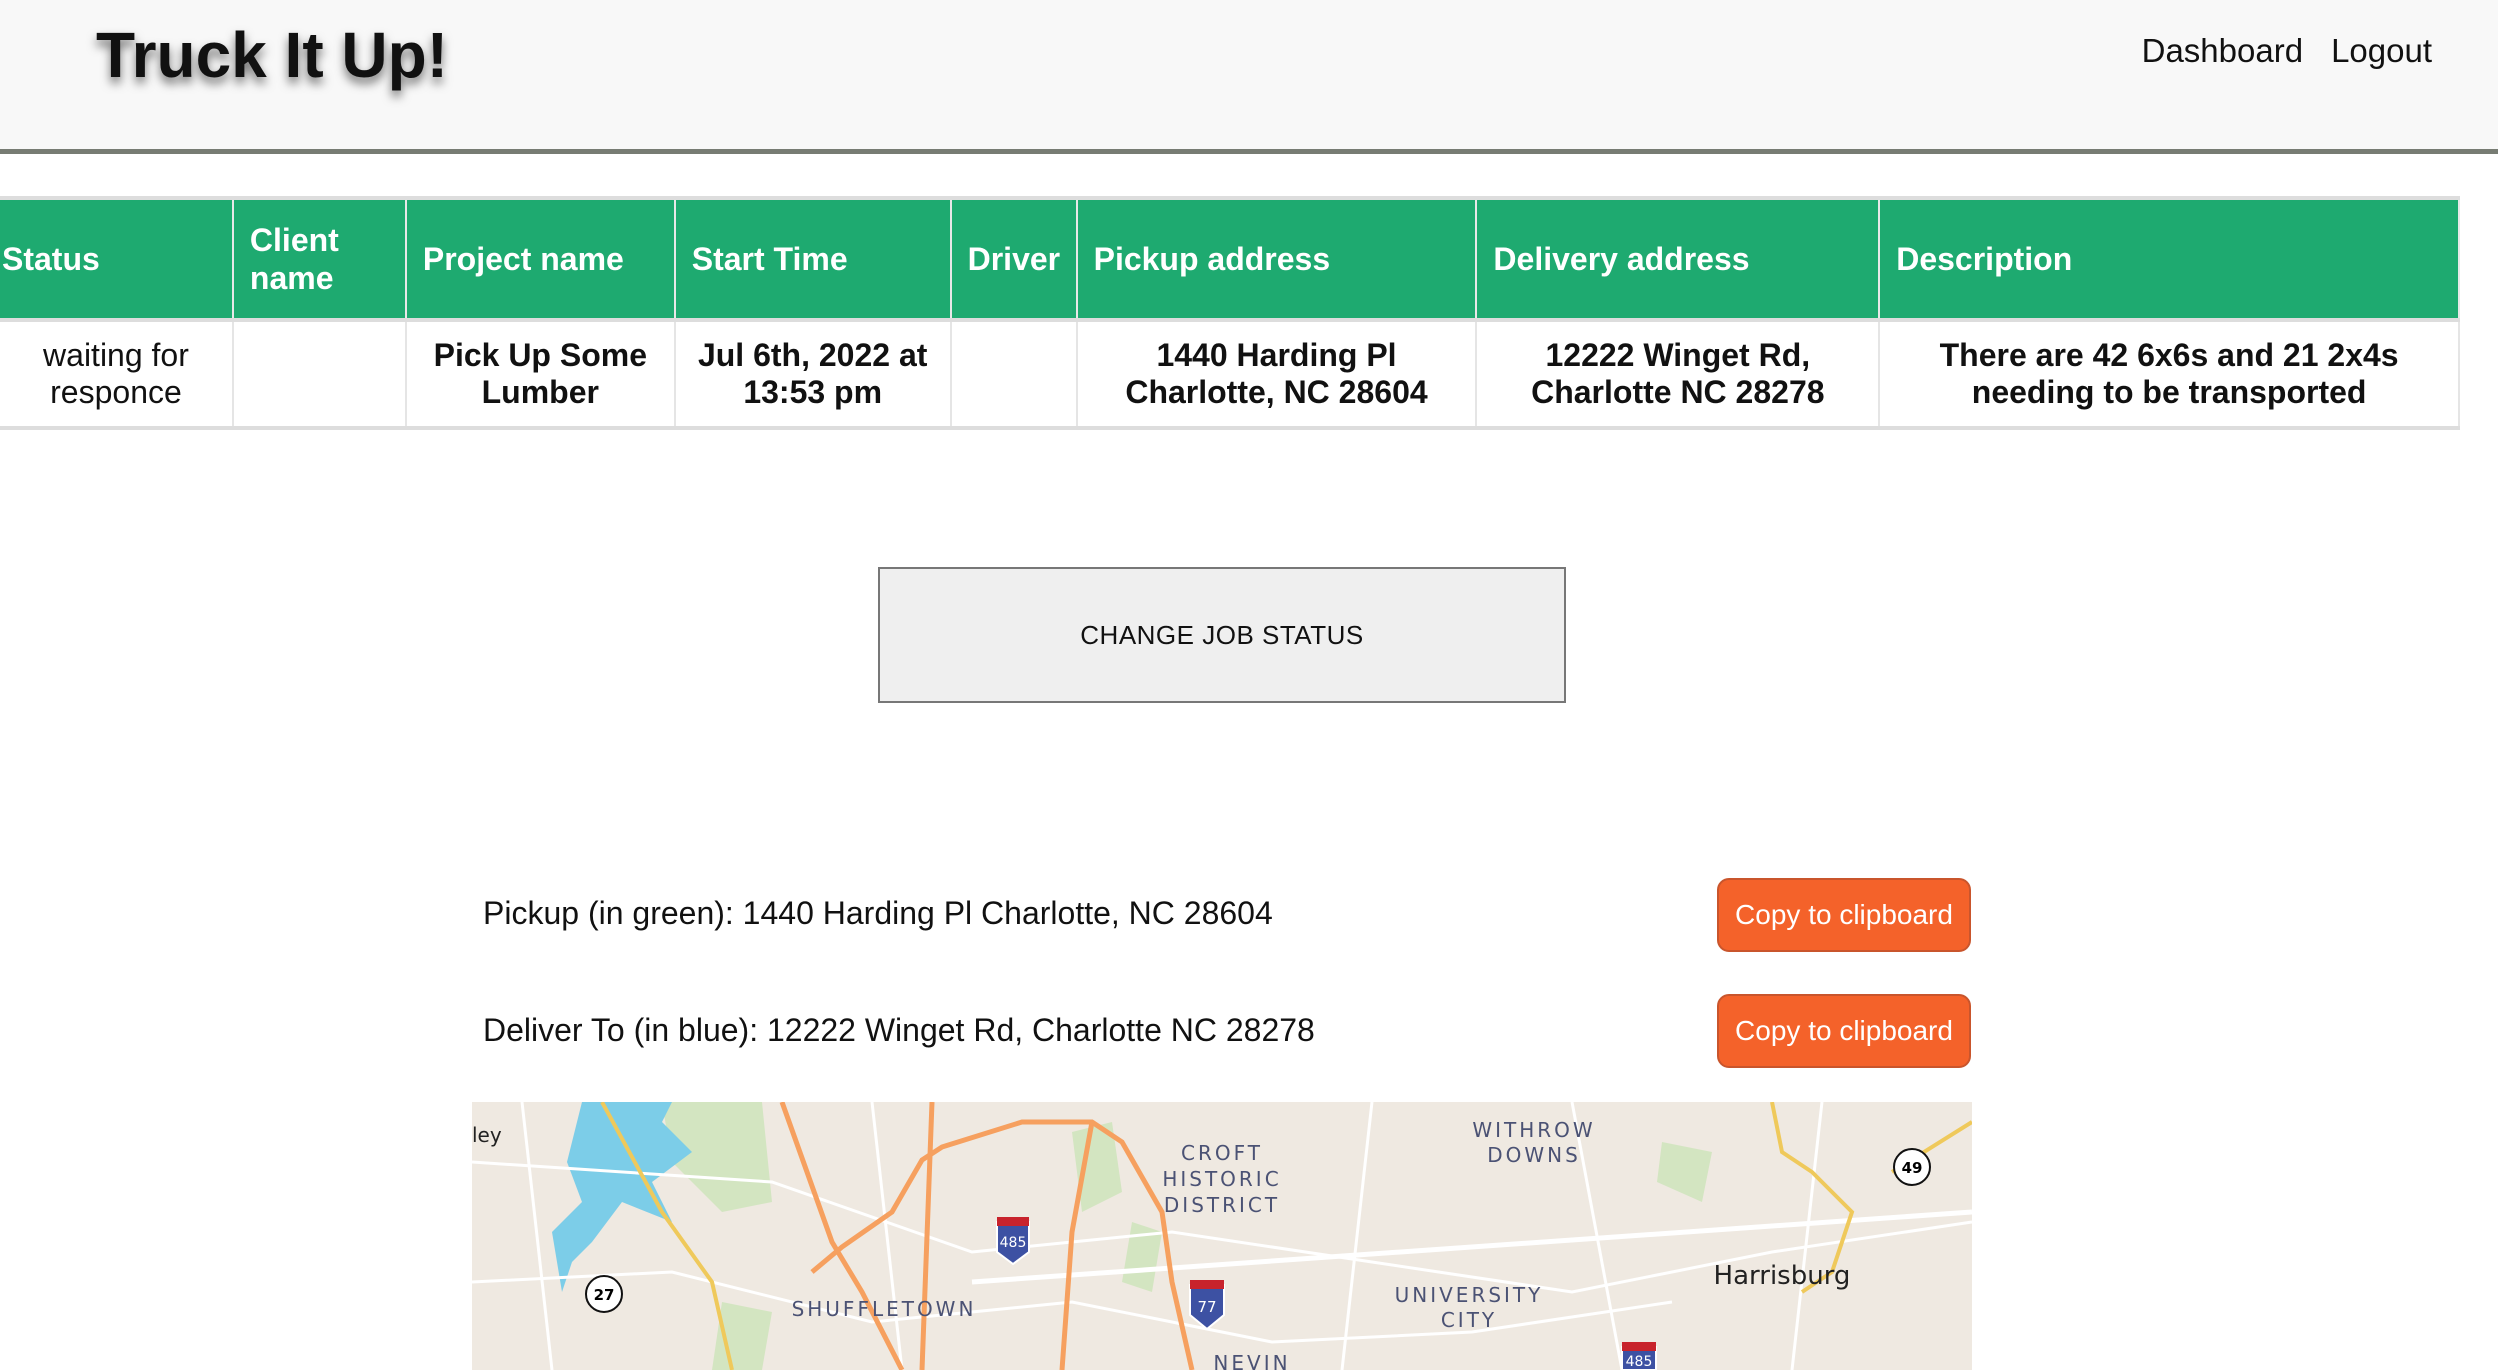 This screenshot has height=1370, width=2498. I want to click on top-nav: Dashboard Logout, so click(2287, 51).